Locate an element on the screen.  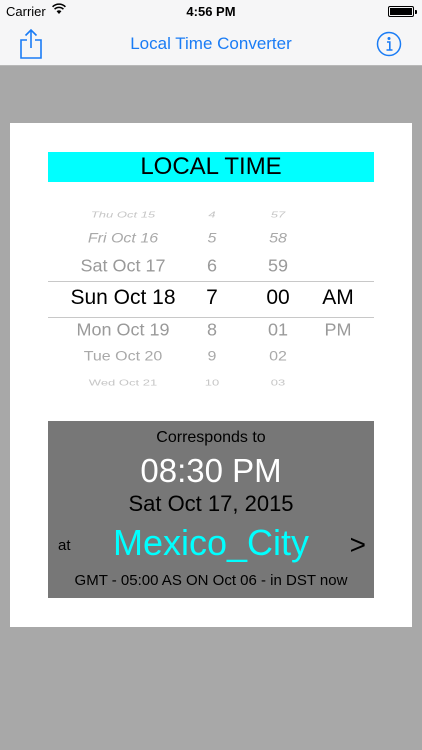
picker-minute-cell: 00 is located at coordinates (278, 298).